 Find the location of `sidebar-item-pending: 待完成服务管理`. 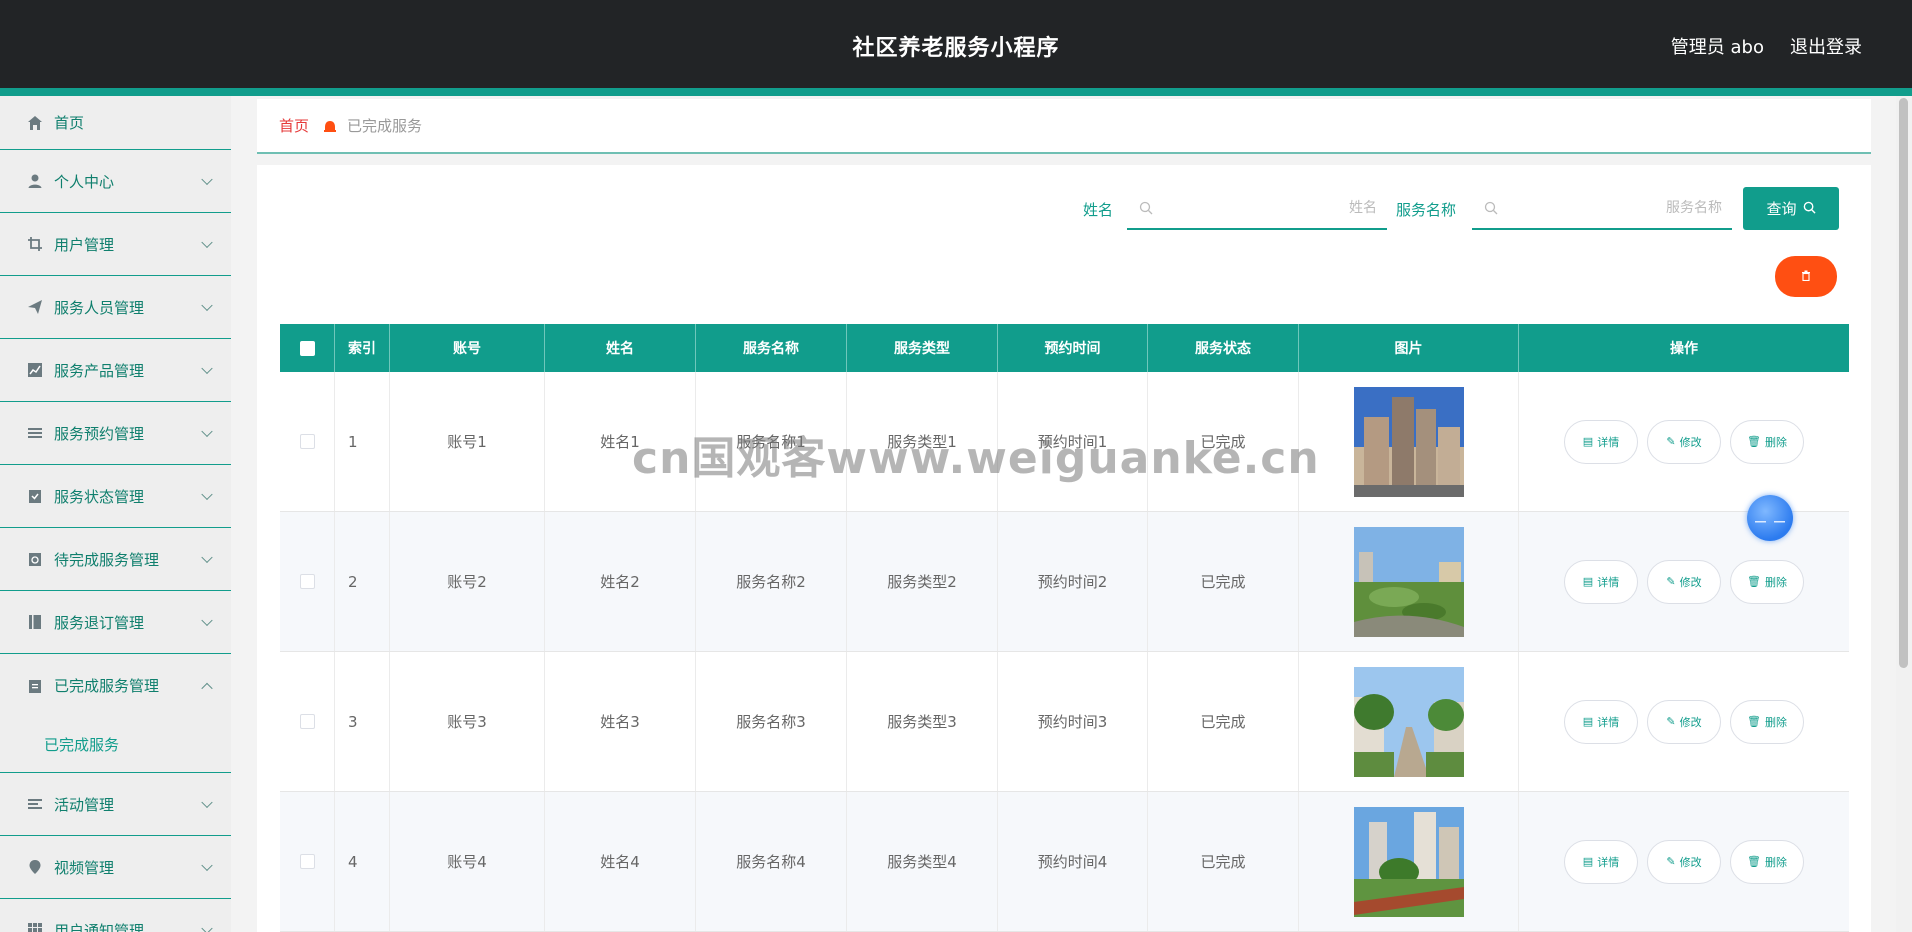

sidebar-item-pending: 待完成服务管理 is located at coordinates (115, 559).